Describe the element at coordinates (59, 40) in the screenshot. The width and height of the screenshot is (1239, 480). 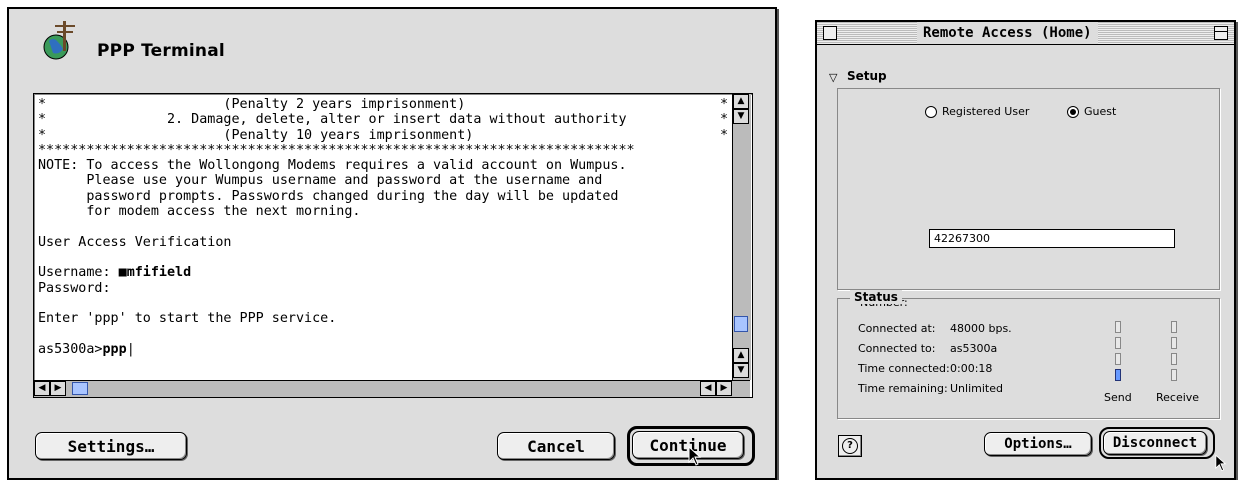
I see `globe-telephone-pole-icon` at that location.